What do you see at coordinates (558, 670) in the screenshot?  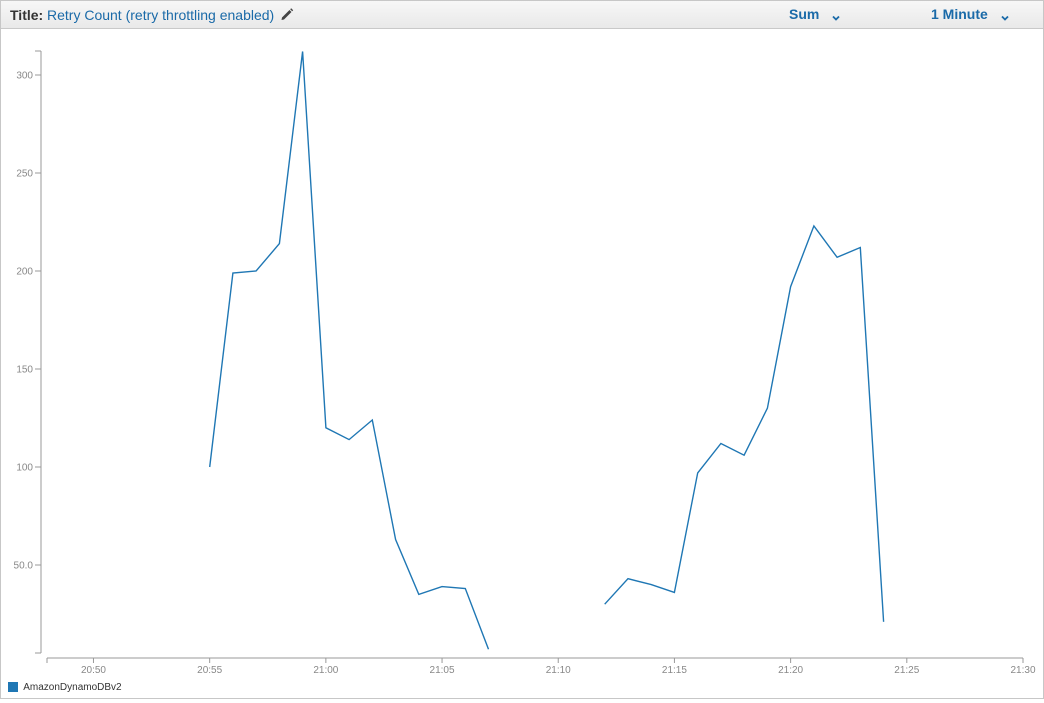 I see `x-tick-label: 21:10` at bounding box center [558, 670].